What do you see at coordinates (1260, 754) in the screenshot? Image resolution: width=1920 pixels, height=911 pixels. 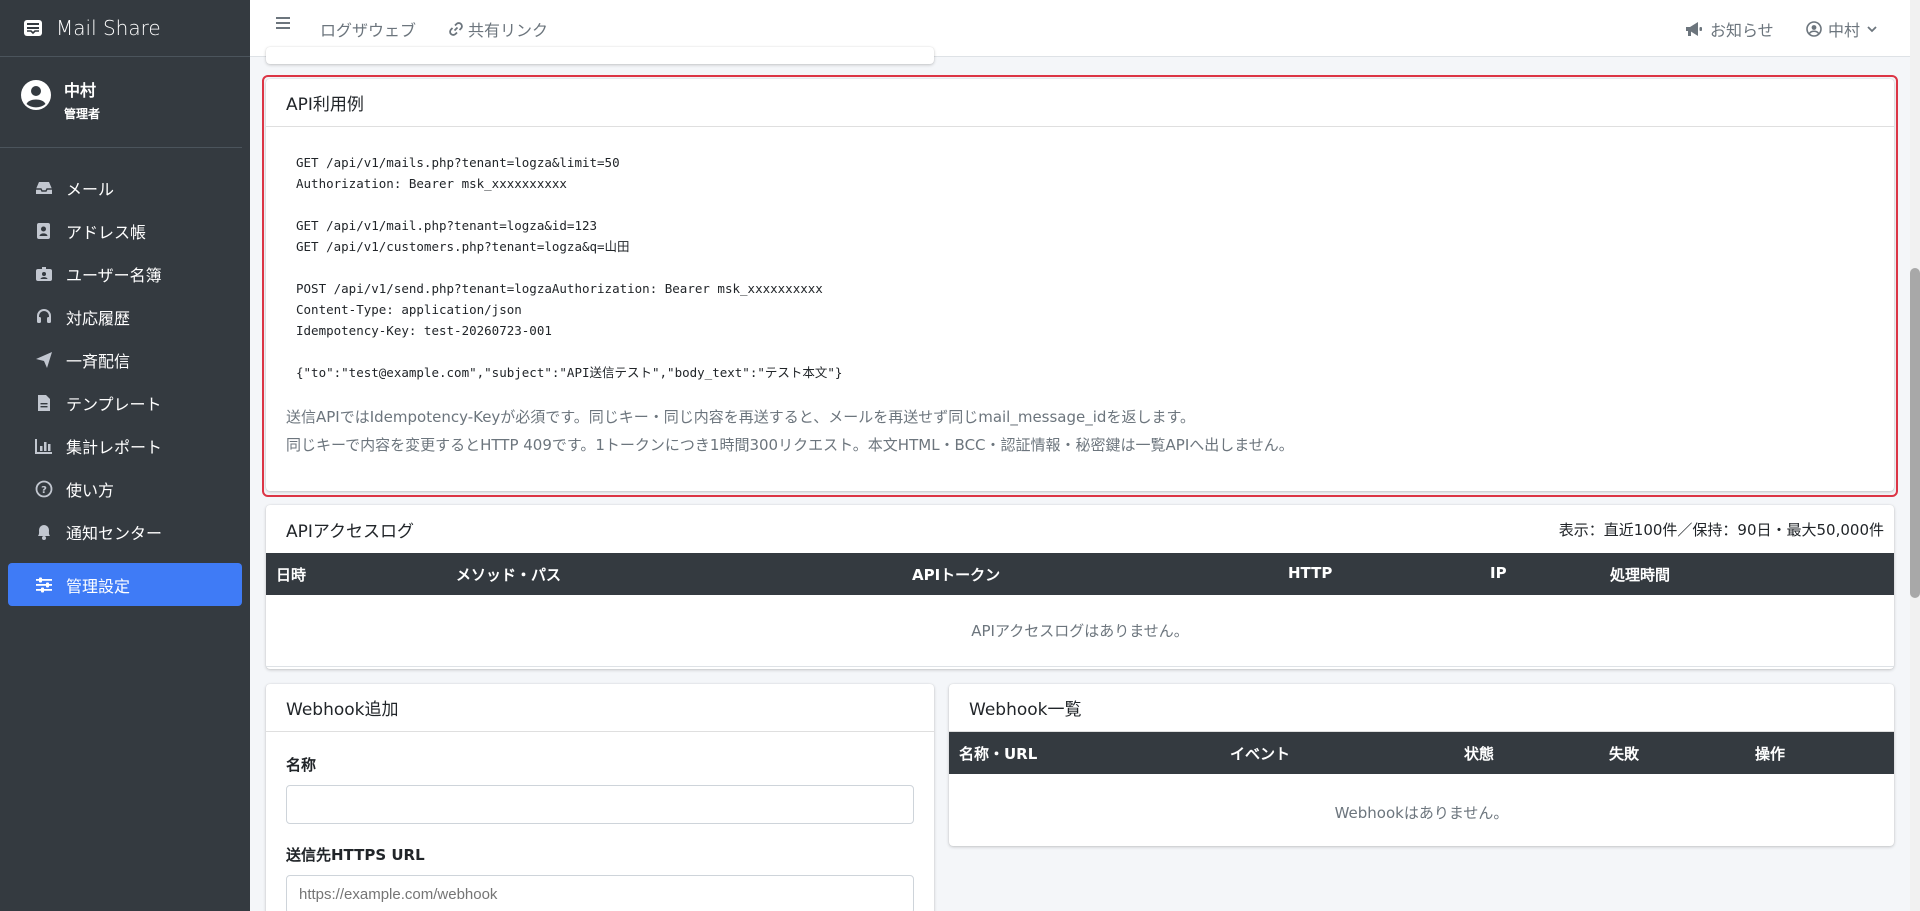 I see `column-header: イベント` at bounding box center [1260, 754].